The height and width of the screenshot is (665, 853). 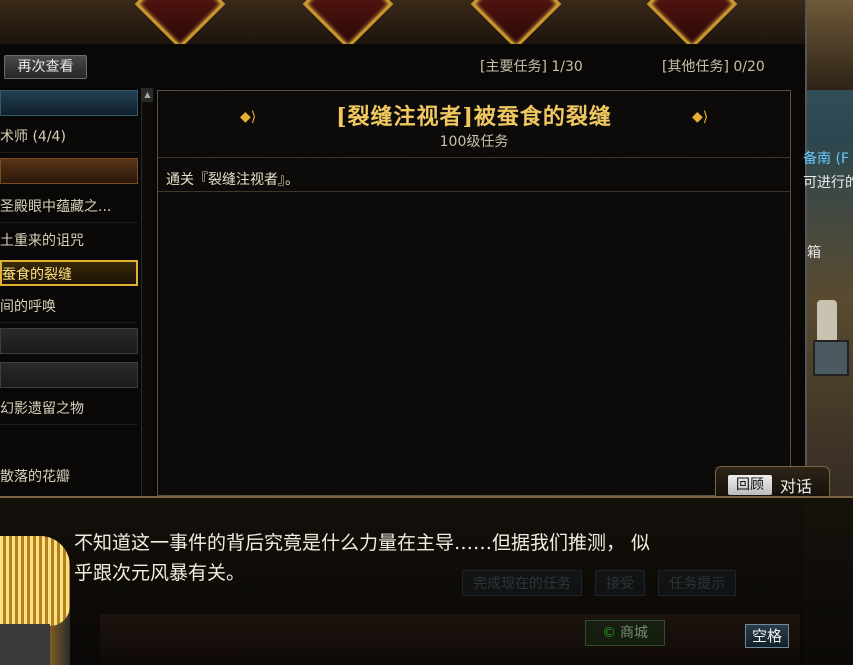 I want to click on quest-list-item-selected: 蚕食的裂缝, so click(x=69, y=273).